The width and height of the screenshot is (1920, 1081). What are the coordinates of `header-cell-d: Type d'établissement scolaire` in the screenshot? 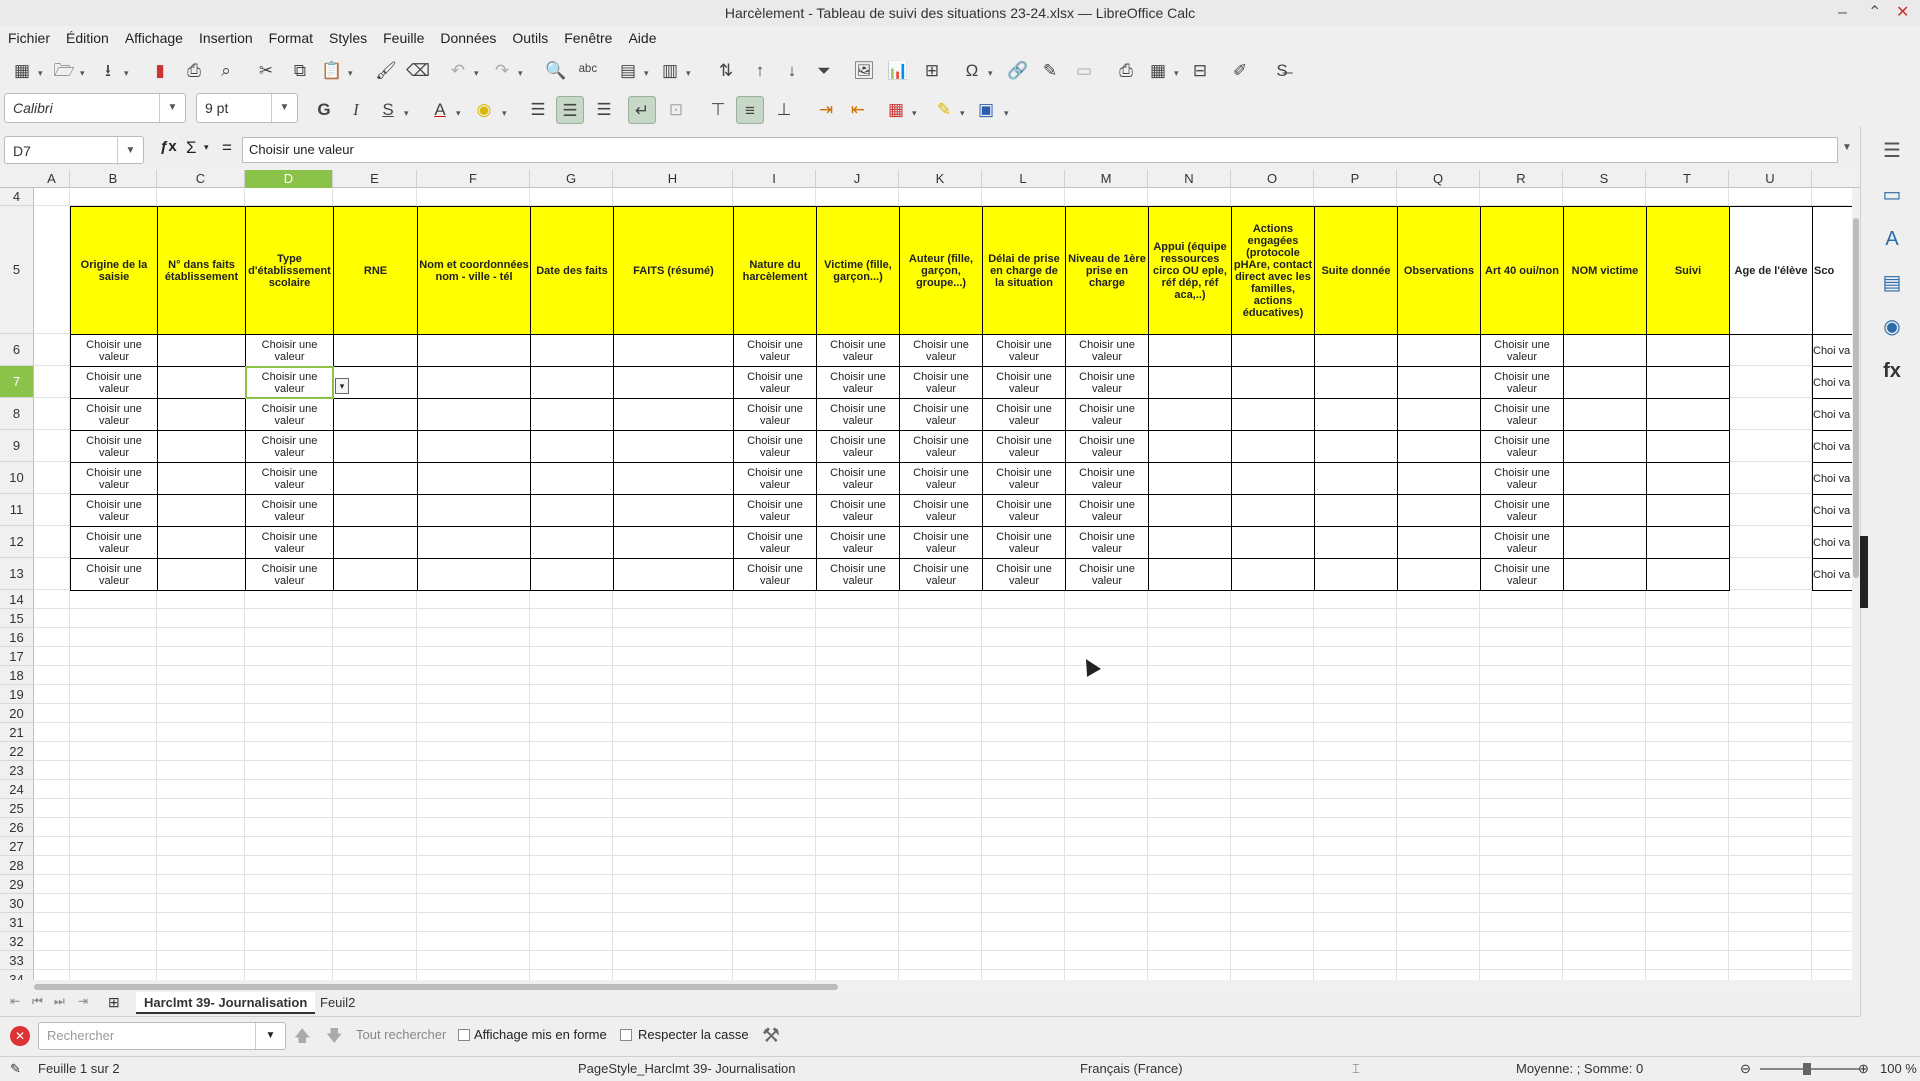 It's located at (289, 270).